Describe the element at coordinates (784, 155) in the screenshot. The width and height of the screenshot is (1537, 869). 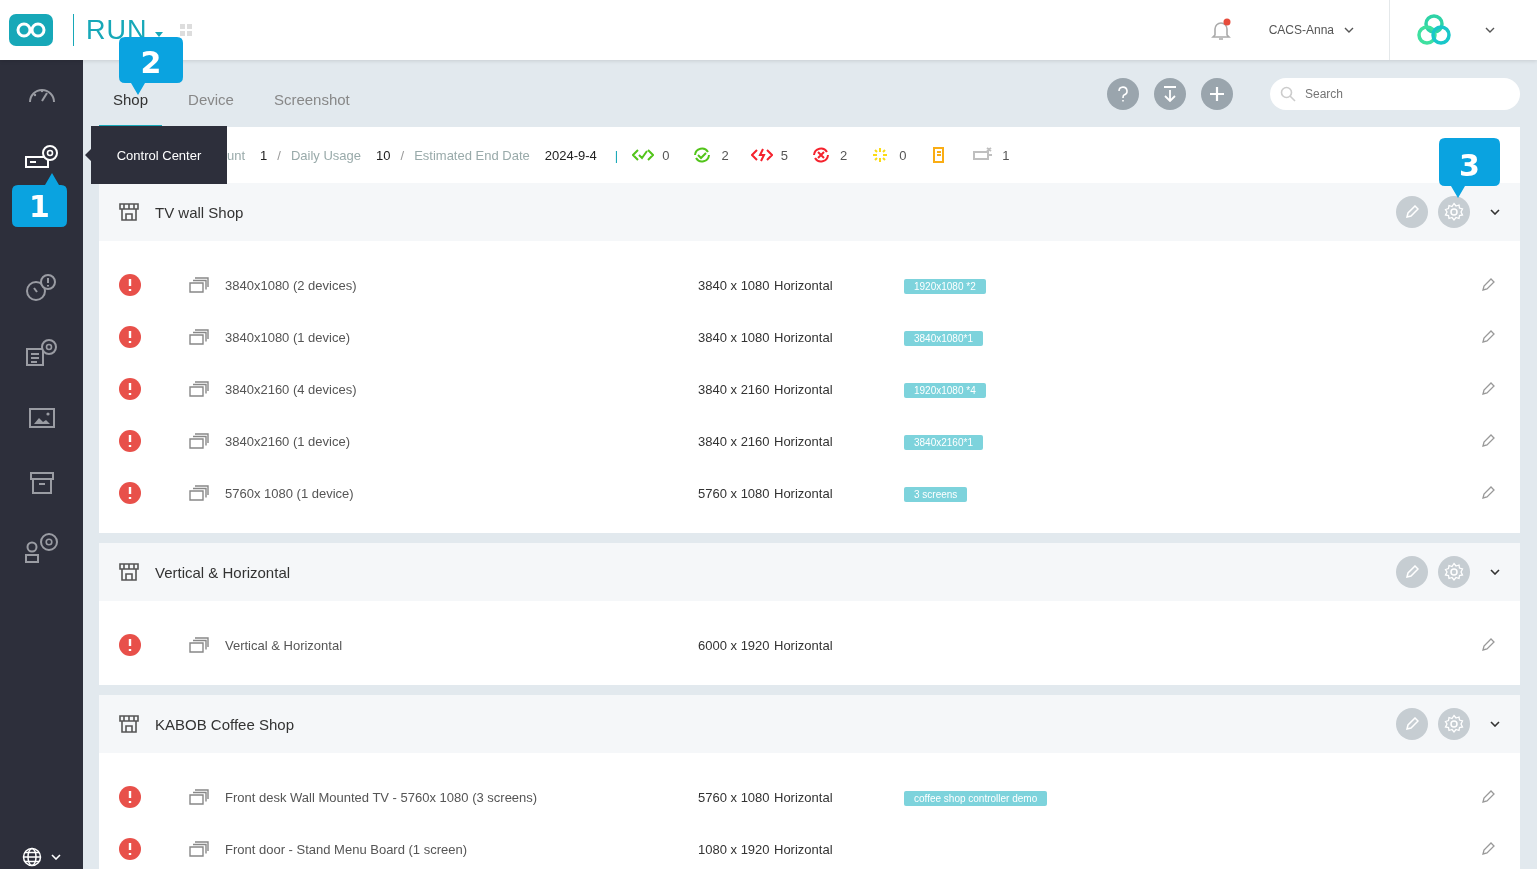
I see `status-count: 5` at that location.